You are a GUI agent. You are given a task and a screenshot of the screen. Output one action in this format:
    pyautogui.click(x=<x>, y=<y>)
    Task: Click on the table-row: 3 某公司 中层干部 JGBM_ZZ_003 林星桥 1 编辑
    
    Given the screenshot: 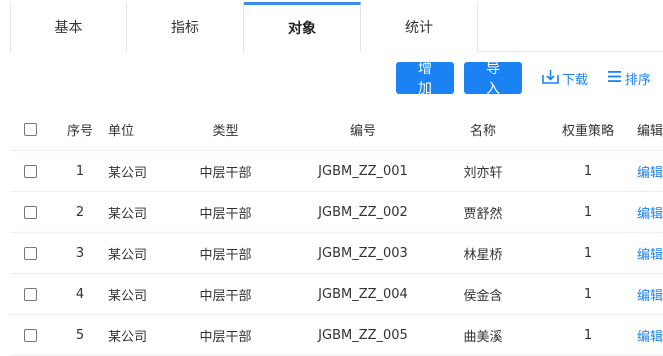 What is the action you would take?
    pyautogui.click(x=336, y=253)
    